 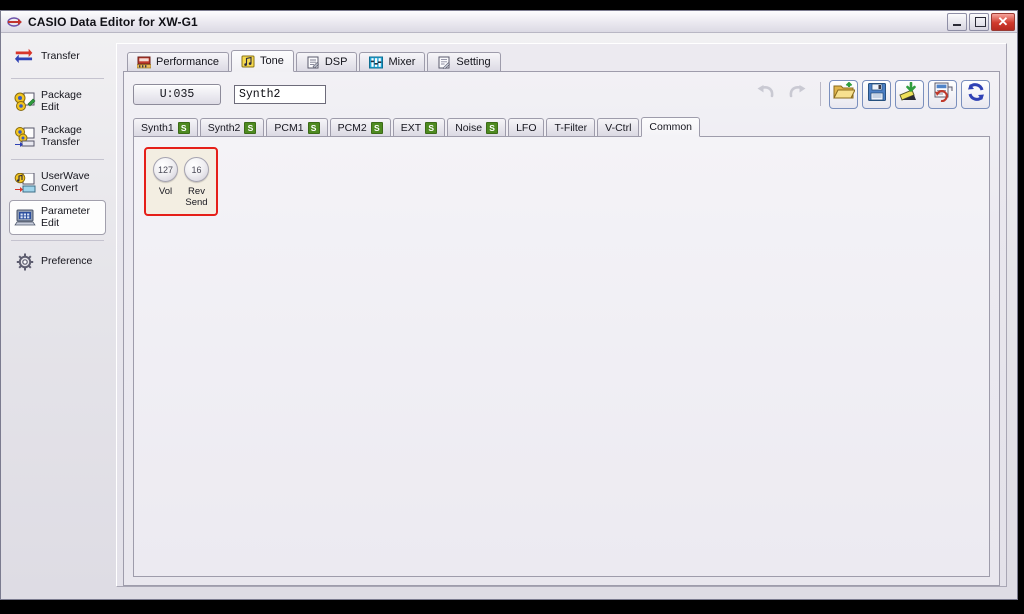 I want to click on sidebar-item-userwave-convert: UserWave Convert, so click(x=57, y=182).